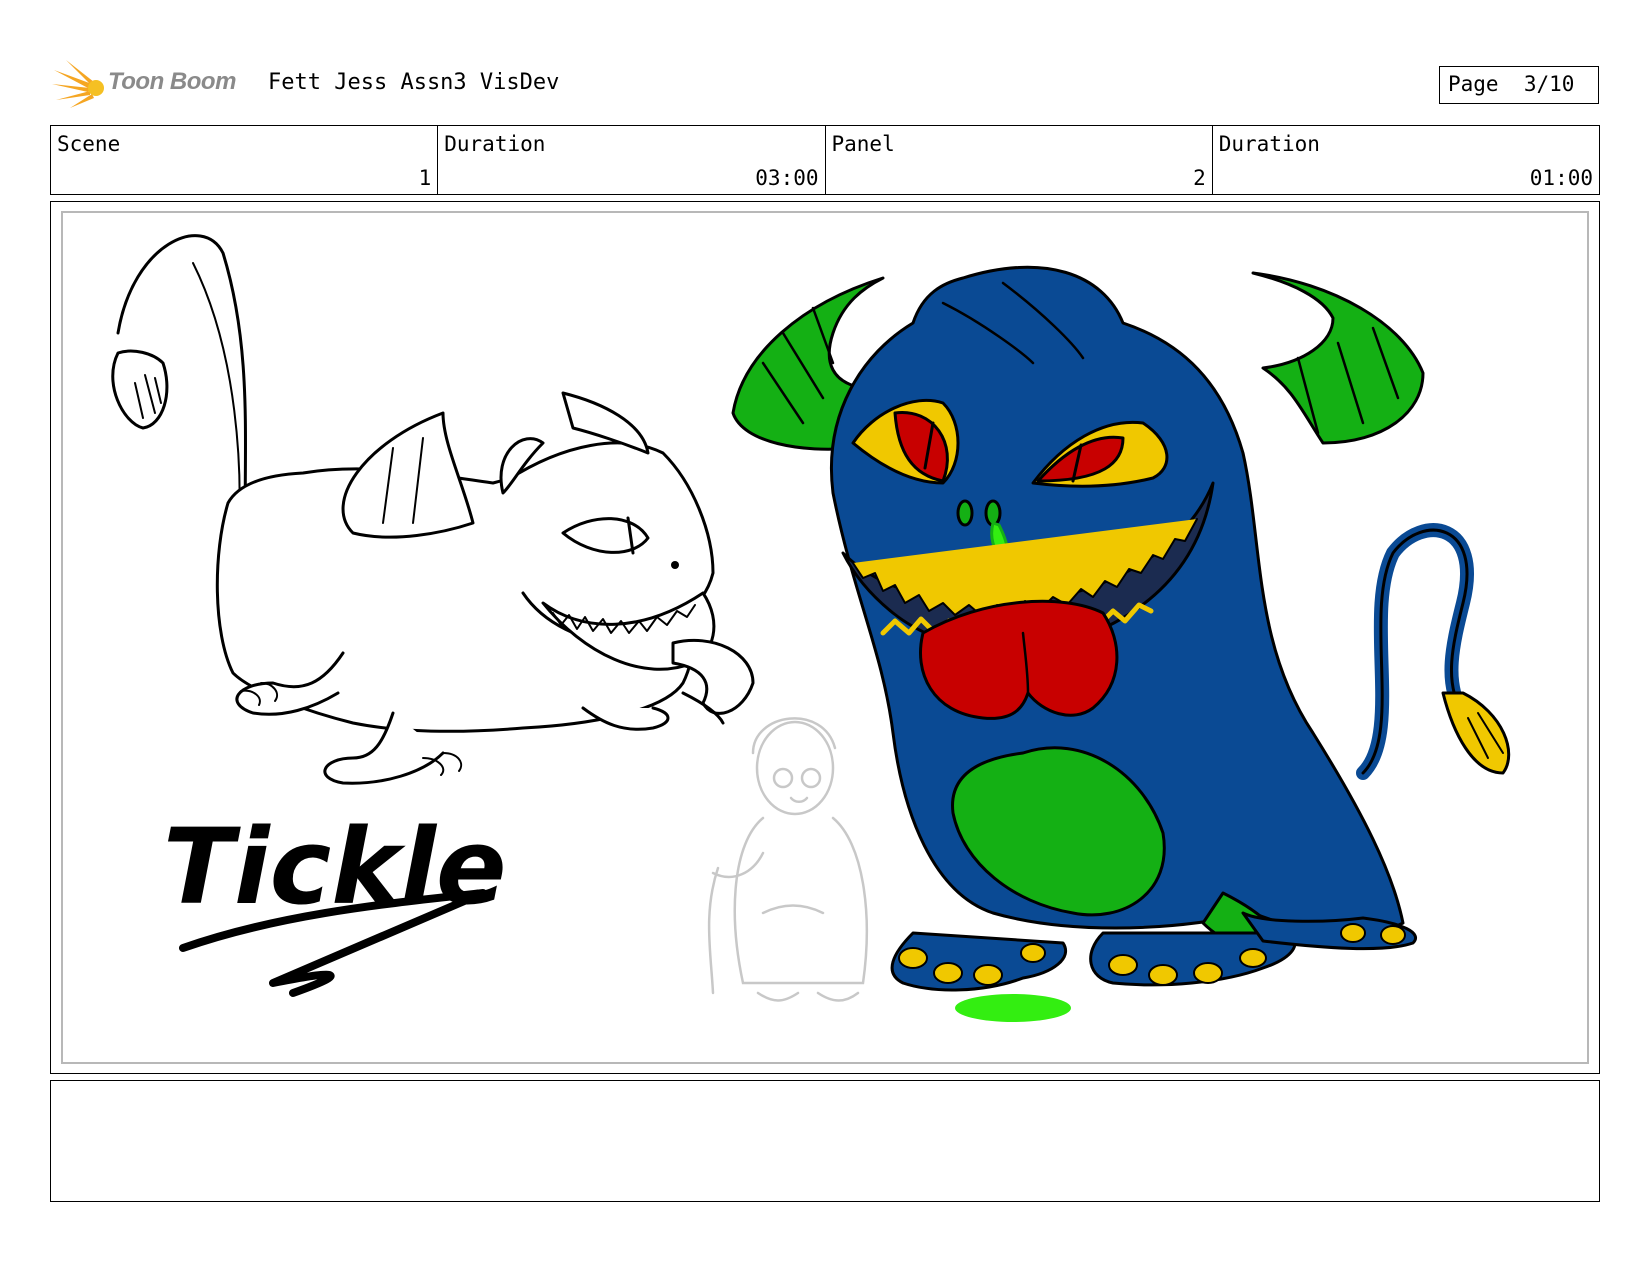  What do you see at coordinates (825, 1141) in the screenshot?
I see `panel-notes-area` at bounding box center [825, 1141].